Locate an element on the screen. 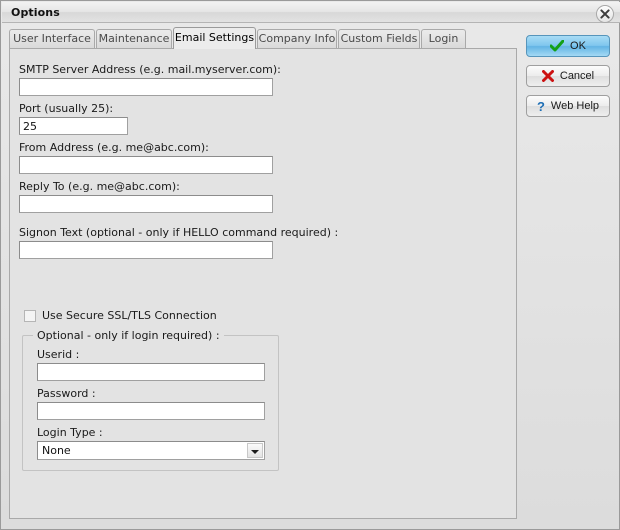 Image resolution: width=620 pixels, height=530 pixels. tab-company-info: Company Info is located at coordinates (297, 38).